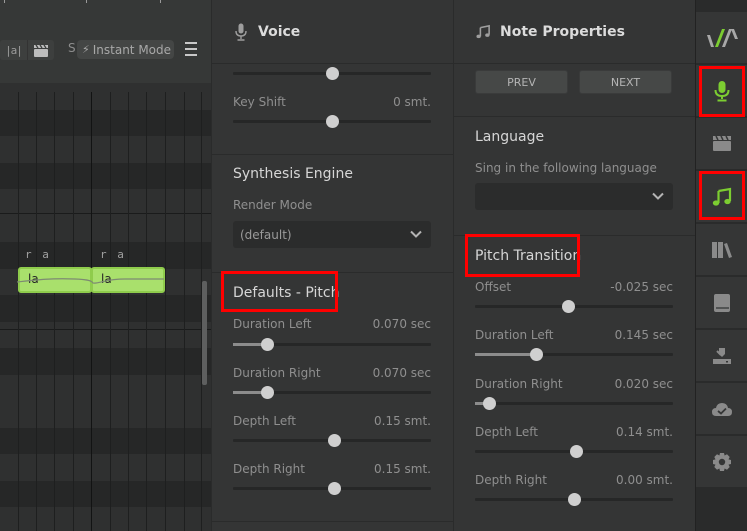 Image resolution: width=747 pixels, height=531 pixels. What do you see at coordinates (514, 335) in the screenshot?
I see `pt-duration-left-label: Duration Left` at bounding box center [514, 335].